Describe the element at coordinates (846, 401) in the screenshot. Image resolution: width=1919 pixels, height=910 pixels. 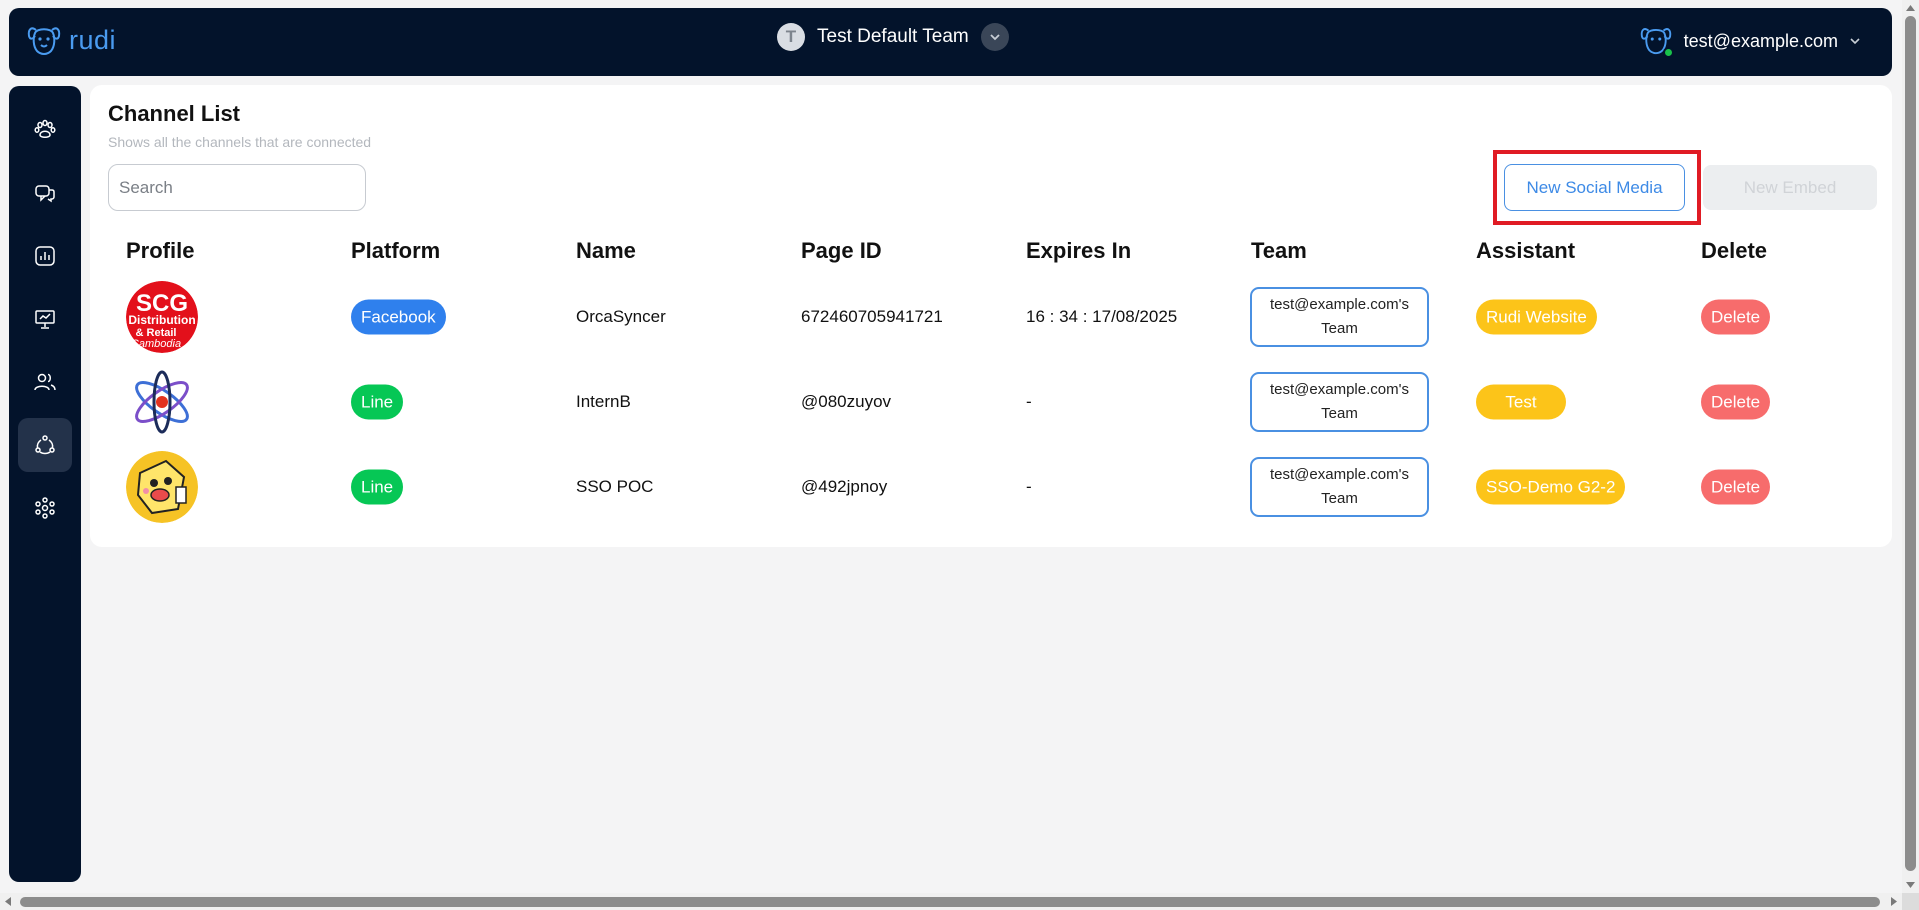
I see `page-id: @080zuyov` at that location.